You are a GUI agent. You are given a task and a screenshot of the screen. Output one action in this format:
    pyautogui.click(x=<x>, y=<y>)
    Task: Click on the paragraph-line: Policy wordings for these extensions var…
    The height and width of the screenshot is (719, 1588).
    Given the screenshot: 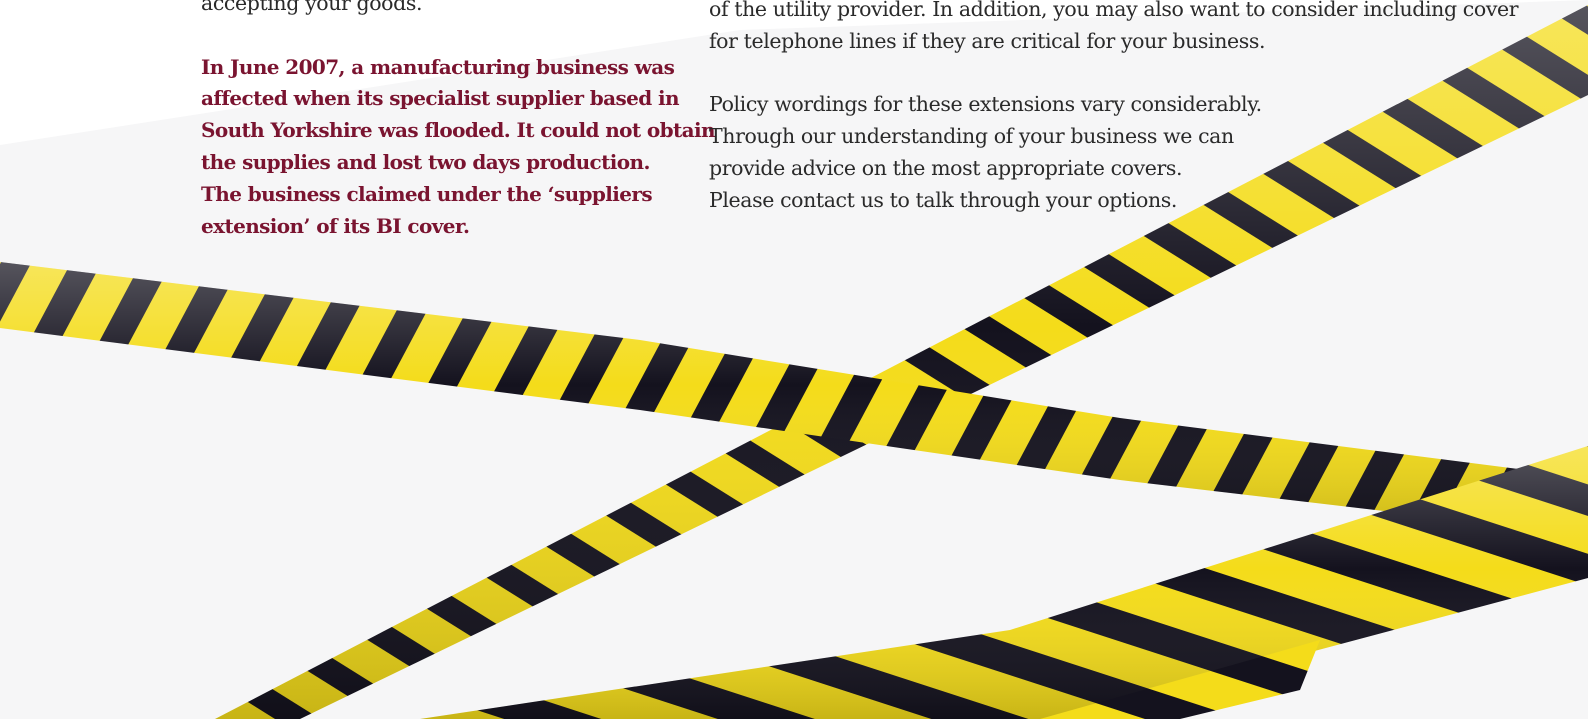 What is the action you would take?
    pyautogui.click(x=985, y=104)
    